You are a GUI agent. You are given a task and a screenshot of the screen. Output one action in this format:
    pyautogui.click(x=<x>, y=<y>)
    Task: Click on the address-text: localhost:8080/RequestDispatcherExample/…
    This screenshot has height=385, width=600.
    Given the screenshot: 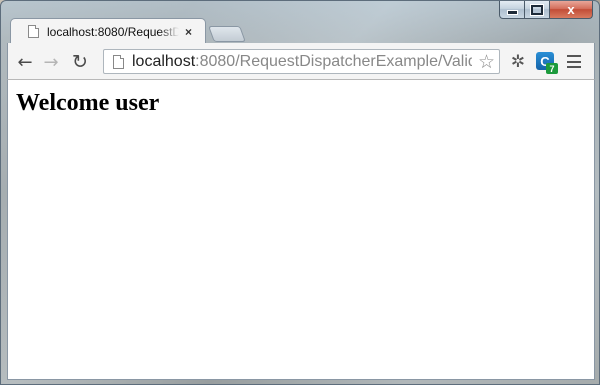 What is the action you would take?
    pyautogui.click(x=302, y=62)
    